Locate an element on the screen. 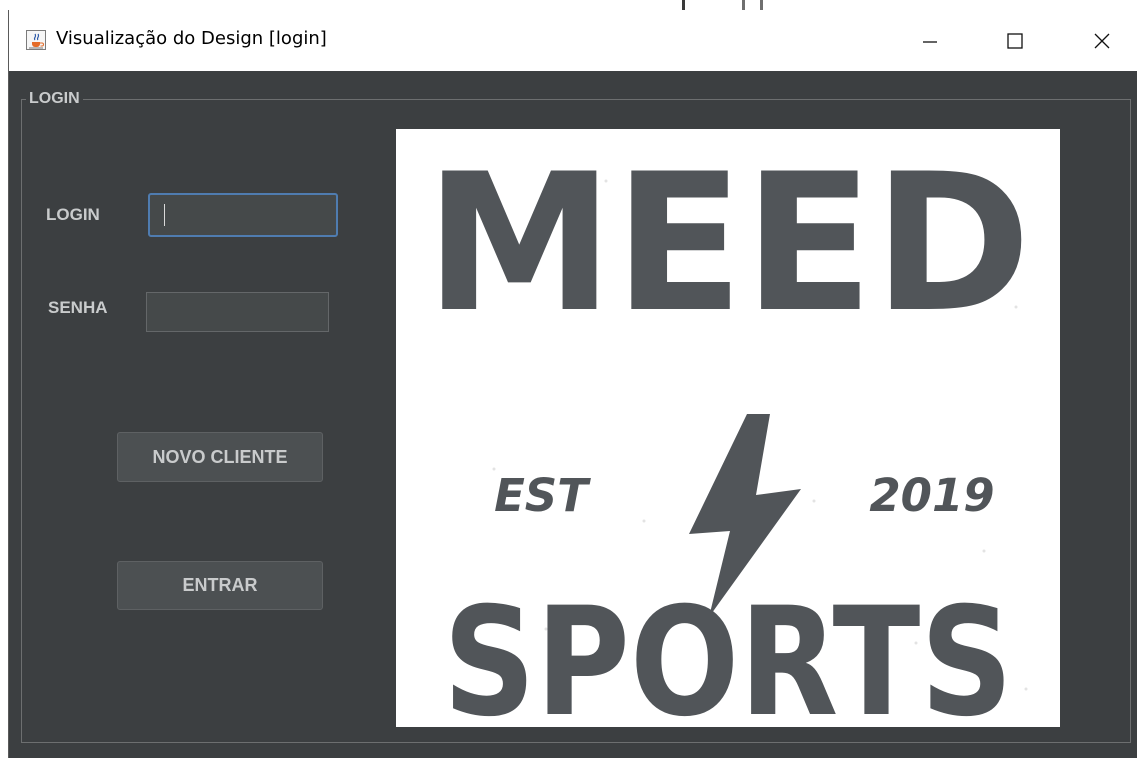 The image size is (1137, 758). java-cup-icon is located at coordinates (36, 40).